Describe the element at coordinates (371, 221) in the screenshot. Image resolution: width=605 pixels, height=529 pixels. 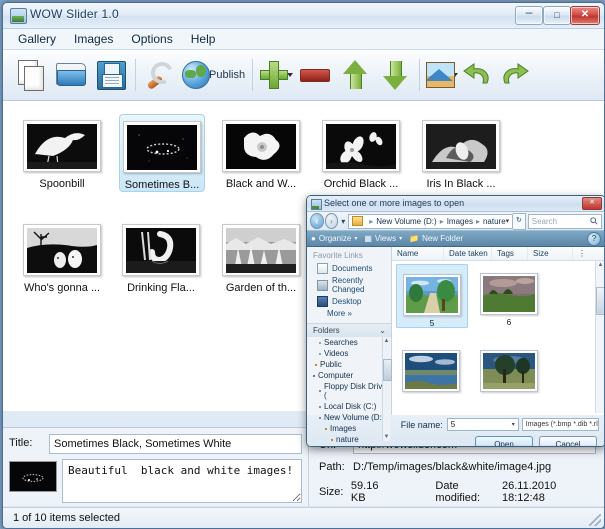
I see `breadcrumb-sep-0: ▸` at that location.